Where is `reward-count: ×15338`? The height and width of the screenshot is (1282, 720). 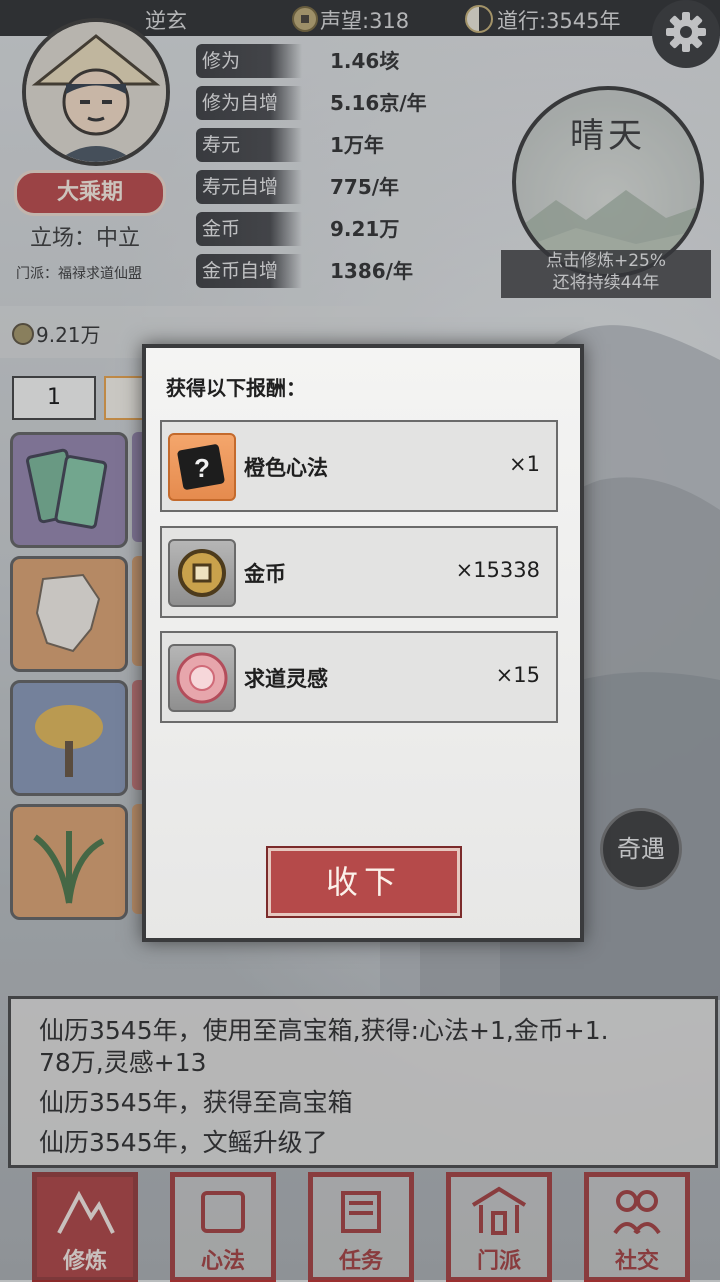 reward-count: ×15338 is located at coordinates (497, 570).